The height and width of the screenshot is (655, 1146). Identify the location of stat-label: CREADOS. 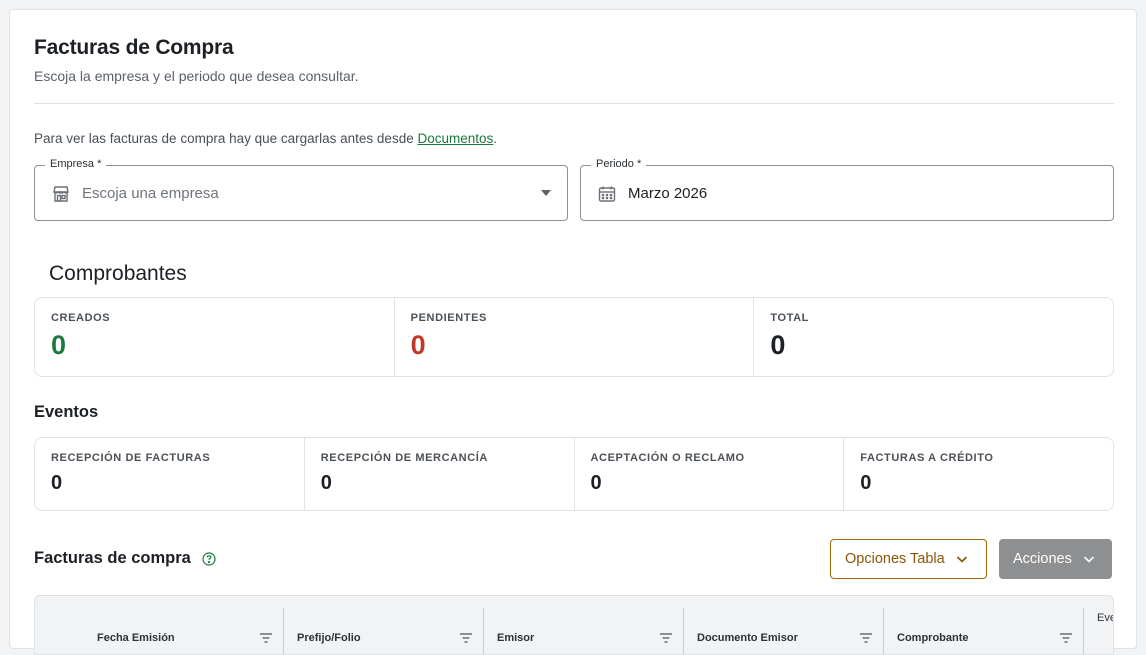
(81, 318).